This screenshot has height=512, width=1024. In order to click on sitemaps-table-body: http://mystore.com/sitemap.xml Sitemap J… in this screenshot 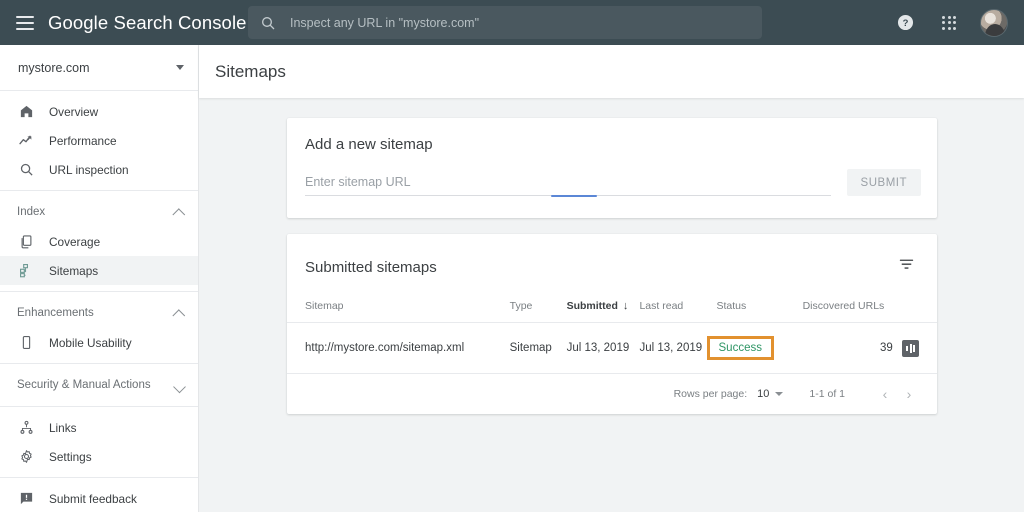, I will do `click(612, 348)`.